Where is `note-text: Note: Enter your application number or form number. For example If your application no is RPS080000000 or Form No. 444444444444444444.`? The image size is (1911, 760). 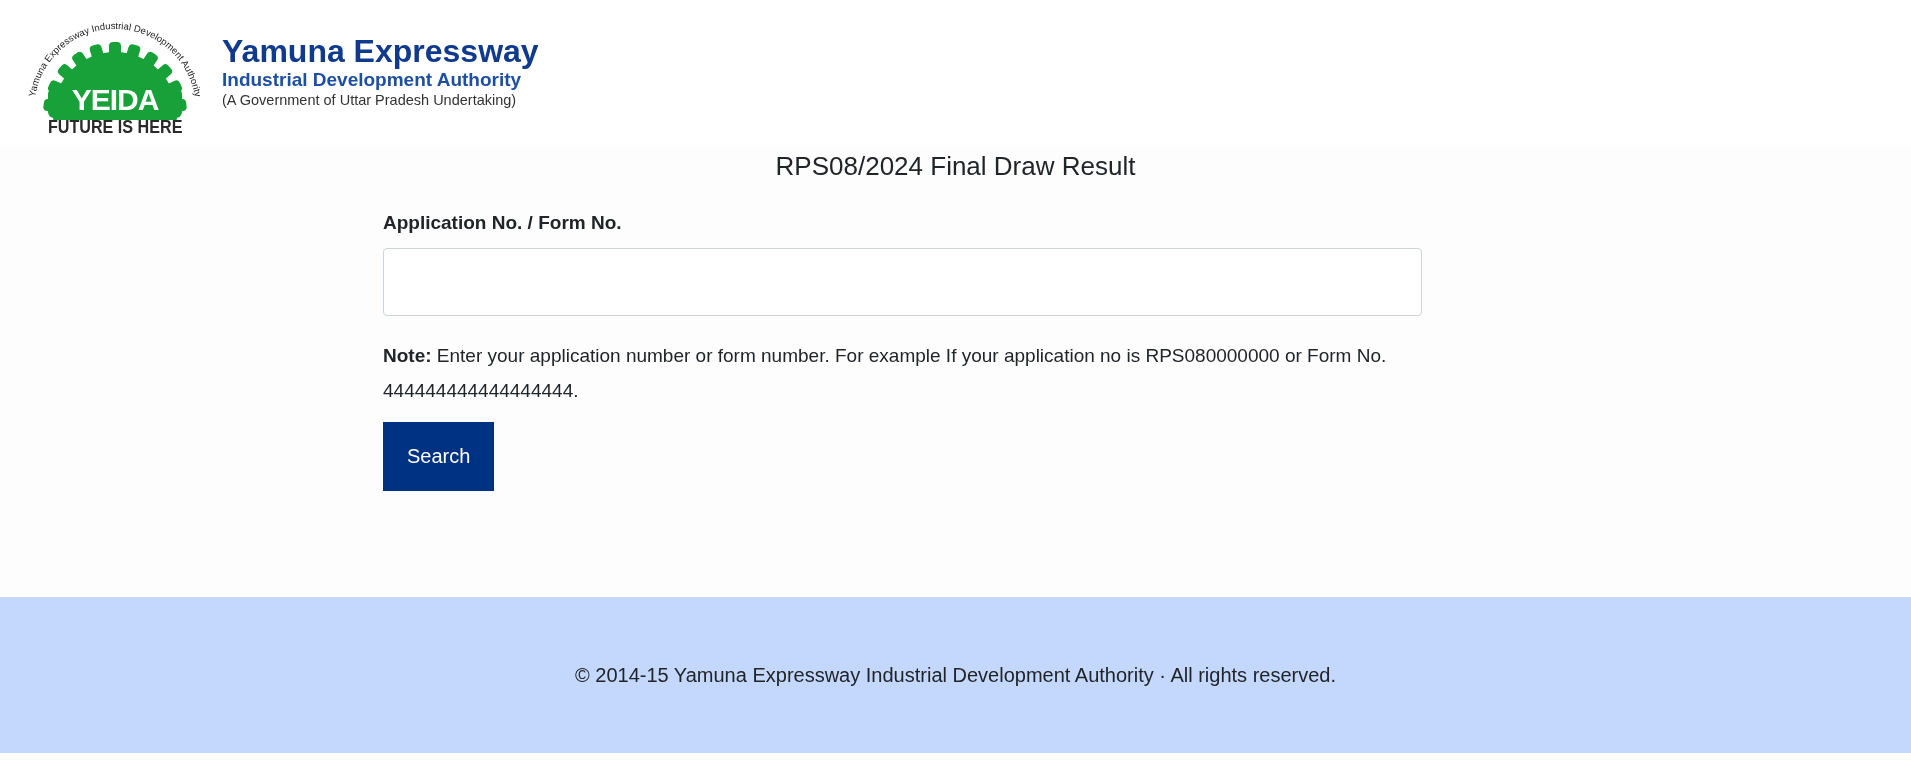
note-text: Note: Enter your application number or form number. For example If your application no is RPS080000000 or Form No. 444444444444444444. is located at coordinates (885, 373).